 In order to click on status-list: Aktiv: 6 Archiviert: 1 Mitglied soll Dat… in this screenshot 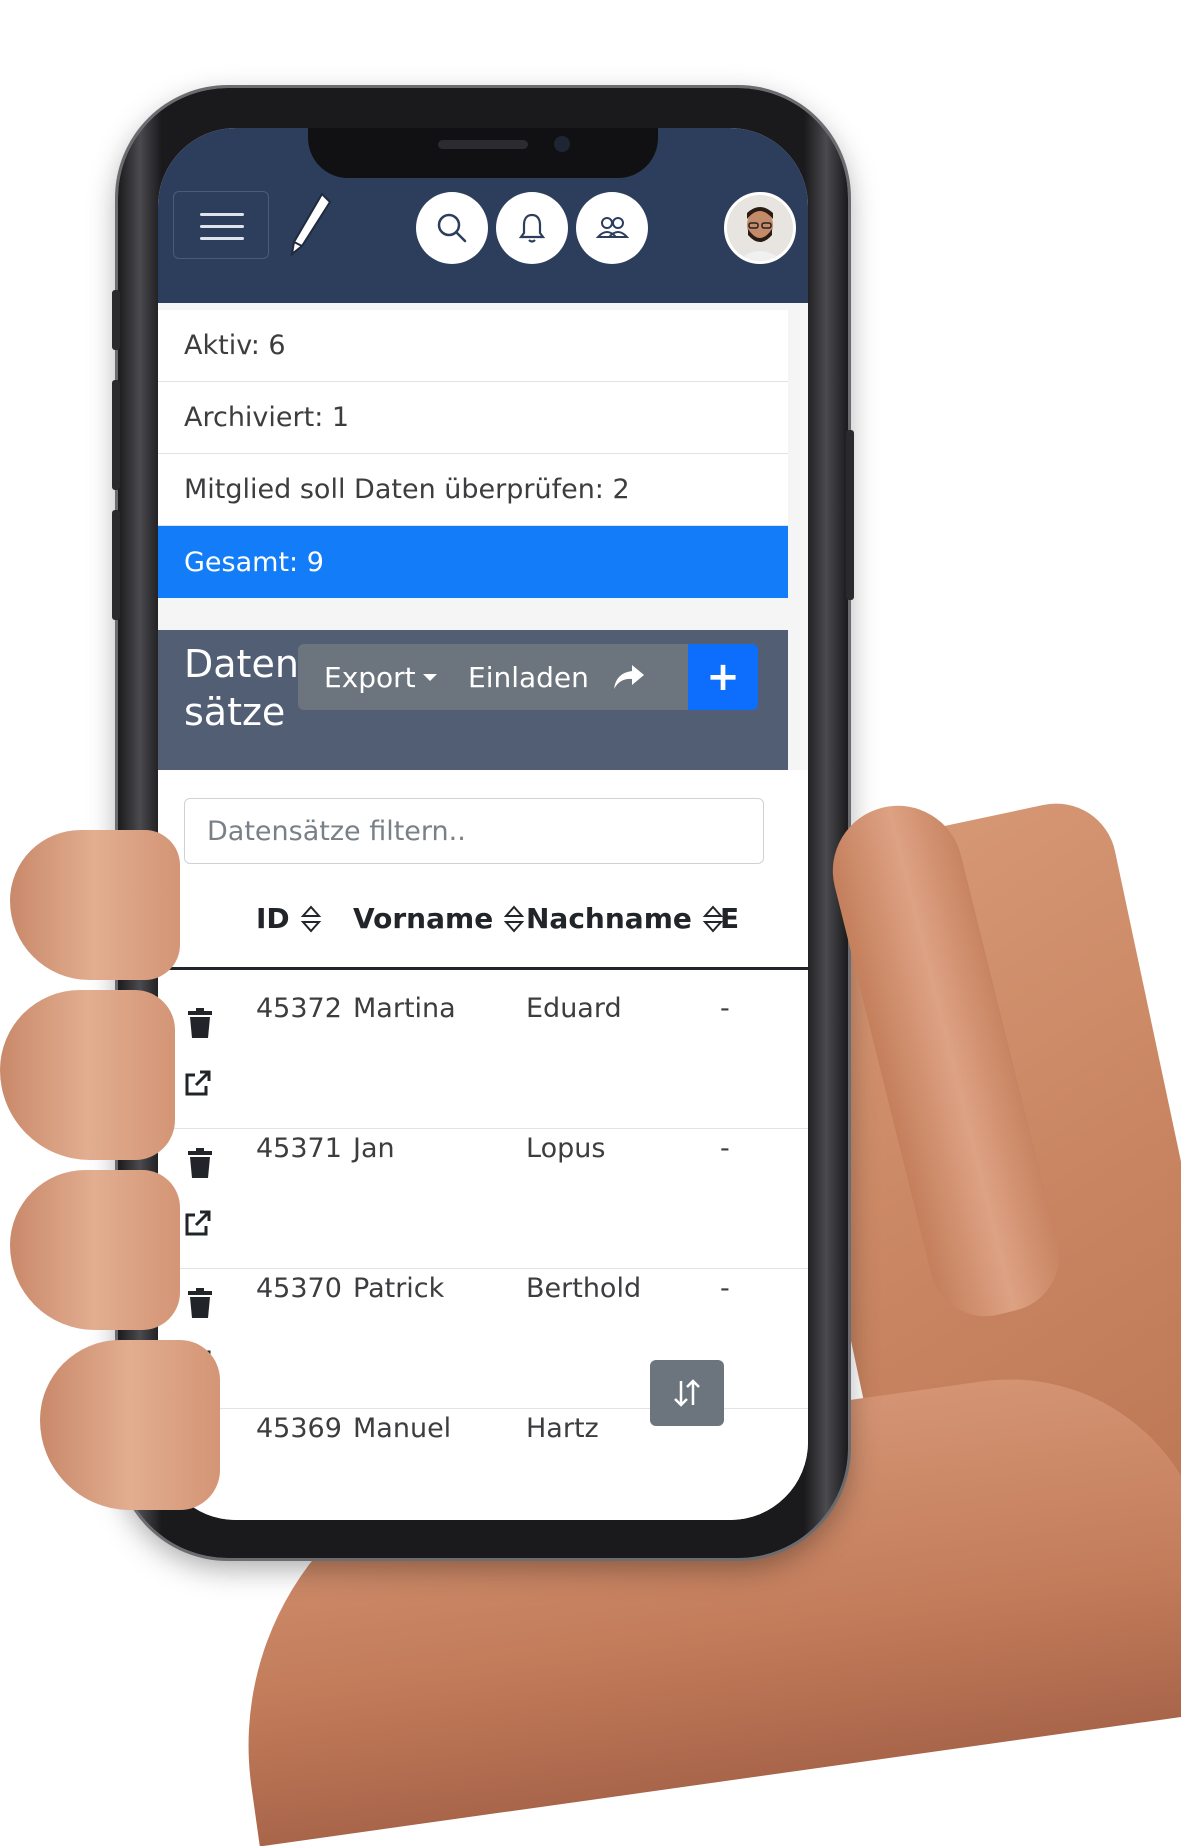, I will do `click(473, 454)`.